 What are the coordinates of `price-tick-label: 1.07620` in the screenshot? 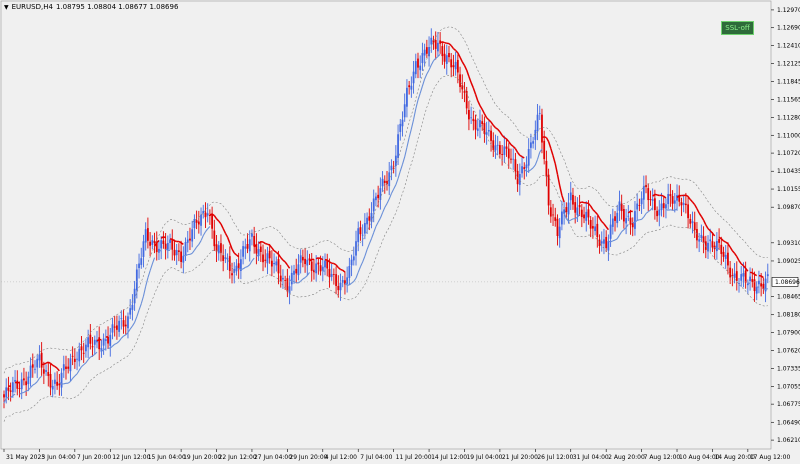 It's located at (788, 350).